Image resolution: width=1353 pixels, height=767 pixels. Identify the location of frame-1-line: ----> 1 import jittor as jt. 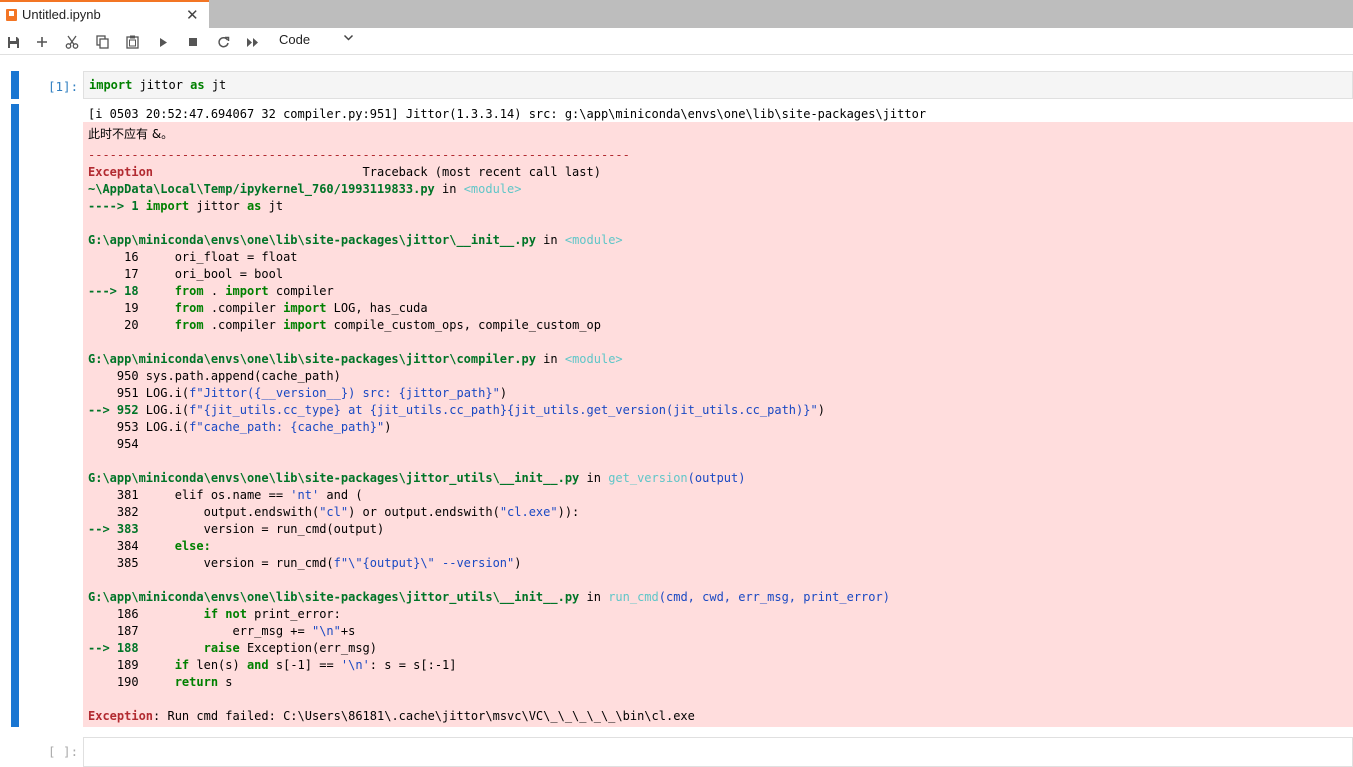
(186, 206).